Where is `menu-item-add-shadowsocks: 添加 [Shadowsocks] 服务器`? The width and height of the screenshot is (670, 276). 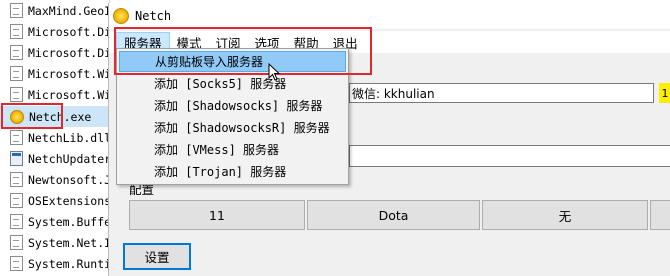
menu-item-add-shadowsocks: 添加 [Shadowsocks] 服务器 is located at coordinates (232, 105).